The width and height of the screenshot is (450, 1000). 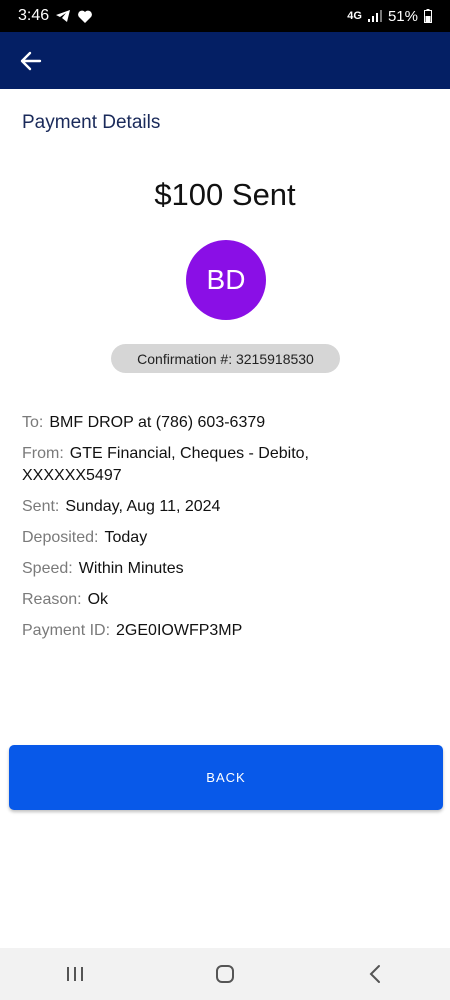 I want to click on detail-deposited-value: Today, so click(x=126, y=537).